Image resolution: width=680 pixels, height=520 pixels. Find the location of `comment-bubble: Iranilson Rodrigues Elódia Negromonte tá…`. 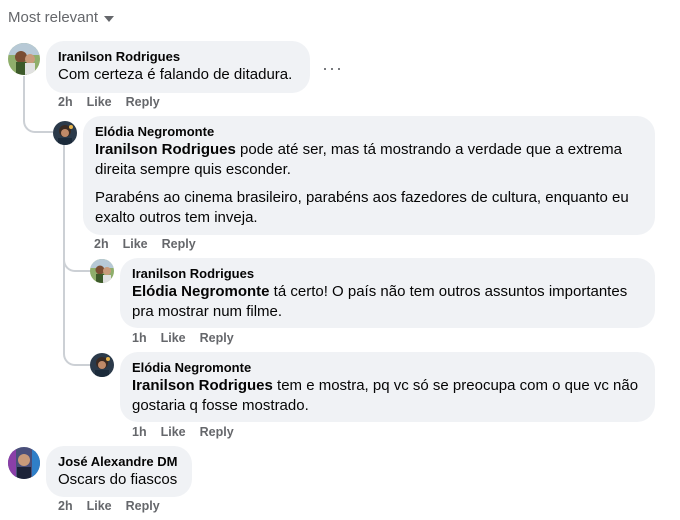

comment-bubble: Iranilson Rodrigues Elódia Negromonte tá… is located at coordinates (387, 293).